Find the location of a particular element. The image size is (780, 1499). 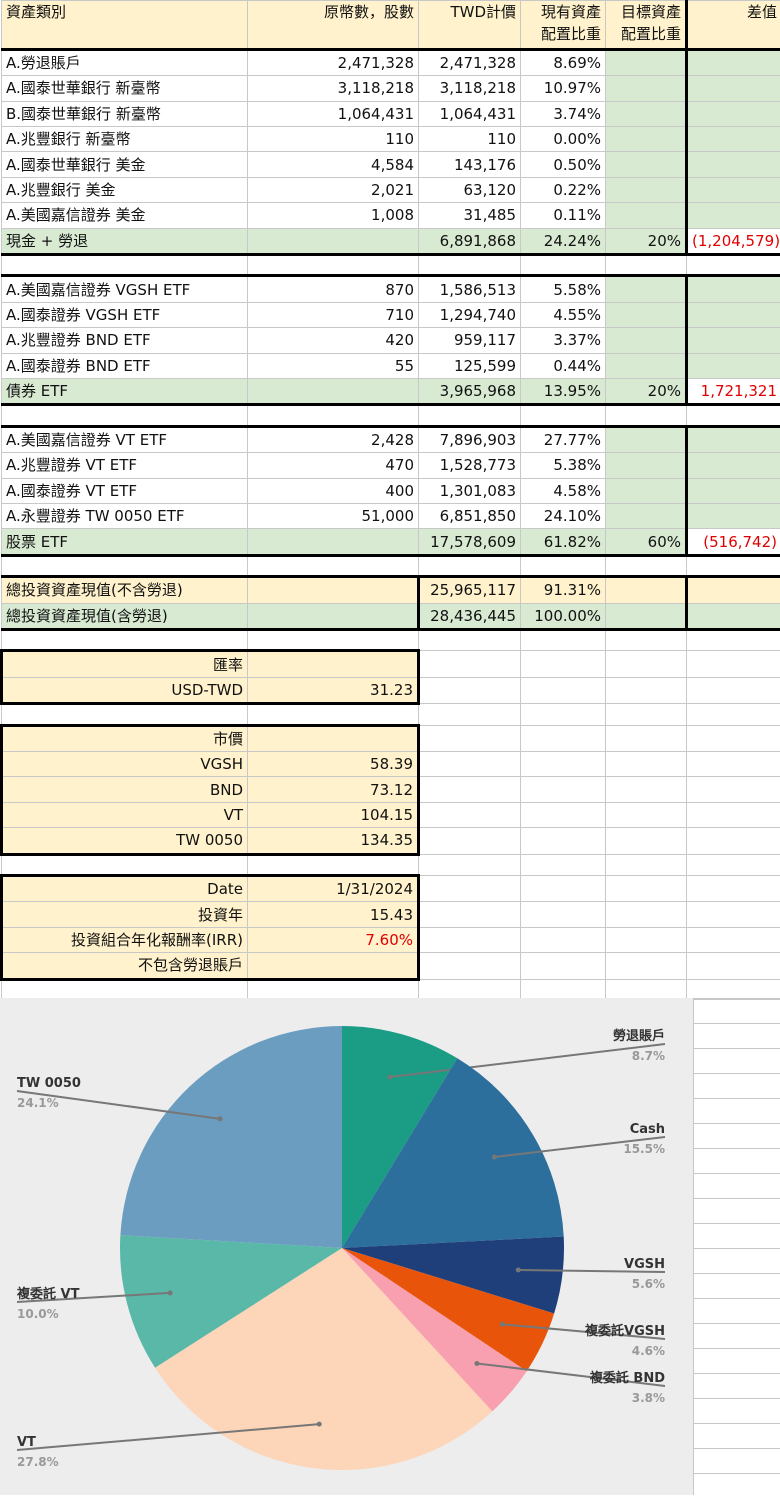

current-weight-cell: 4.58% is located at coordinates (563, 490).